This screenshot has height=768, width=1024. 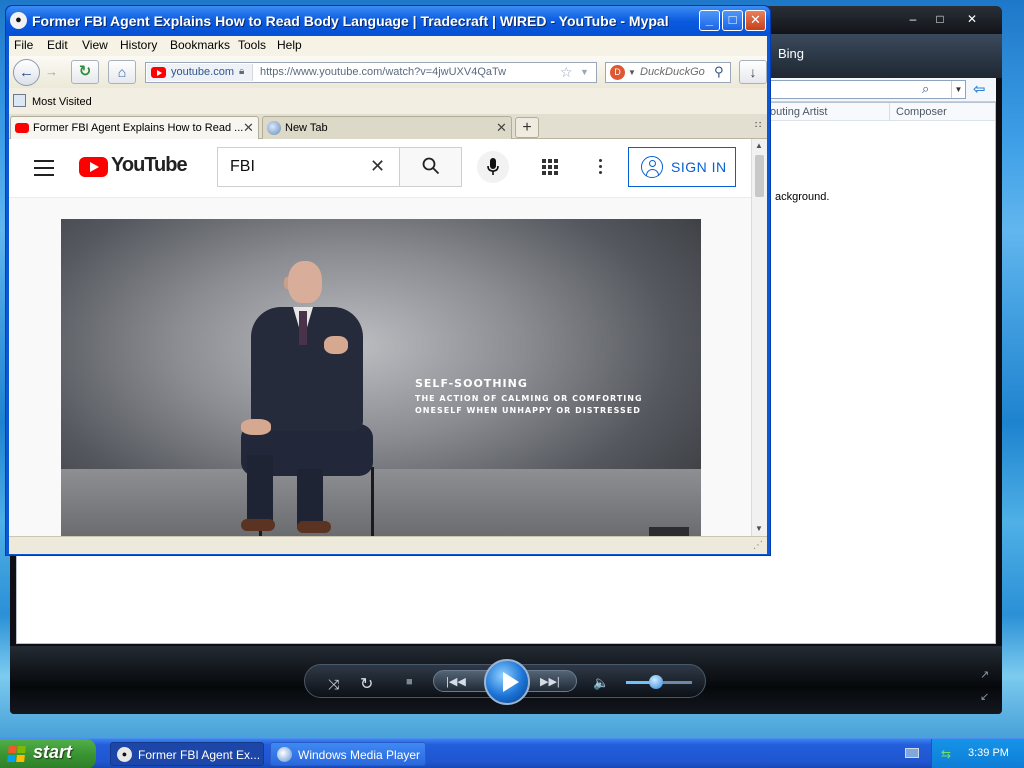 I want to click on microphone-icon, so click(x=493, y=166).